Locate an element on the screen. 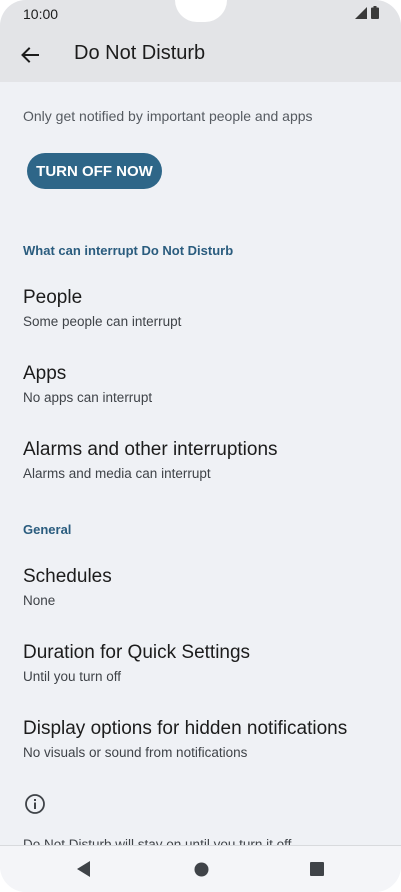 This screenshot has height=892, width=401. nav-recents-button is located at coordinates (317, 869).